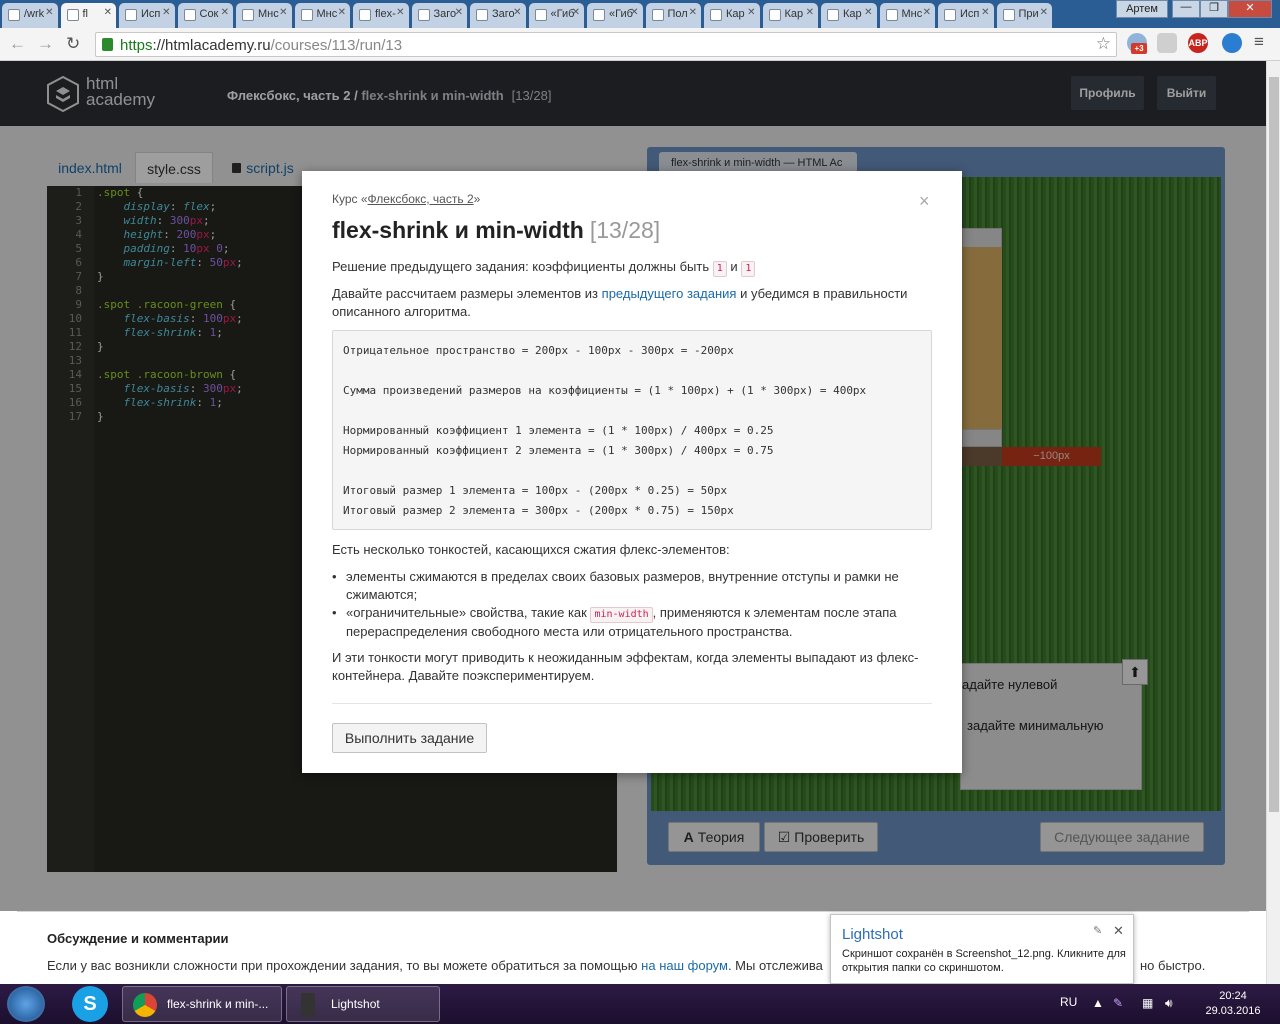 This screenshot has height=1024, width=1280. Describe the element at coordinates (1186, 9) in the screenshot. I see `minimize-window-button: —` at that location.